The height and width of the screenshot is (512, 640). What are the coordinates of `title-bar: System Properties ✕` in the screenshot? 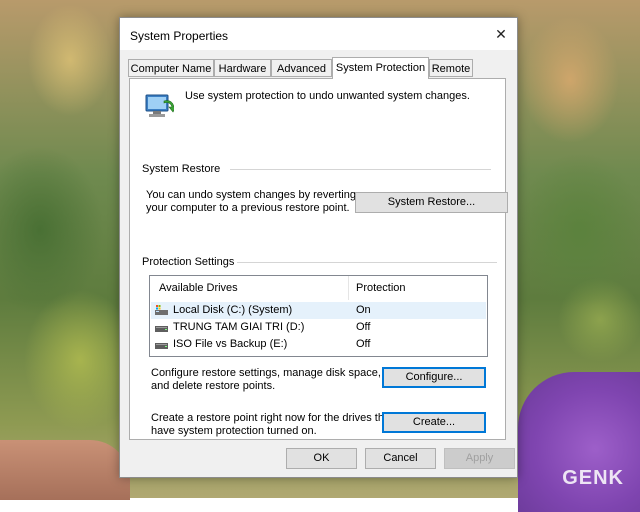 It's located at (318, 34).